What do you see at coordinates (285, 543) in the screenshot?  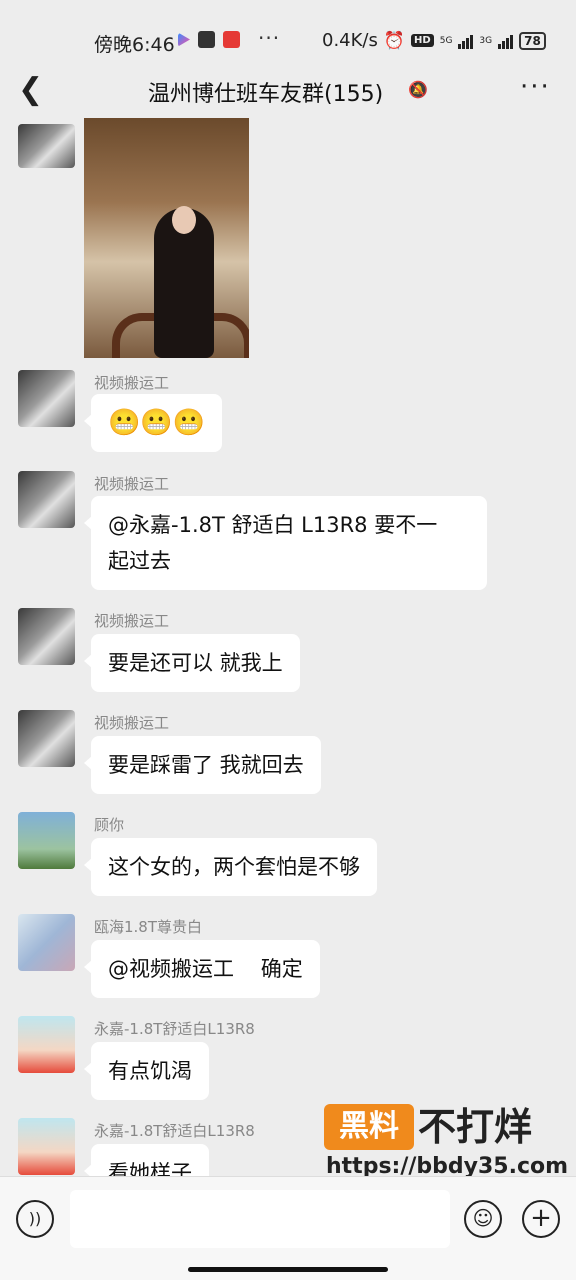 I see `message-bubble: @永嘉-1.8T 舒适白 L13R8 要不一 起过去` at bounding box center [285, 543].